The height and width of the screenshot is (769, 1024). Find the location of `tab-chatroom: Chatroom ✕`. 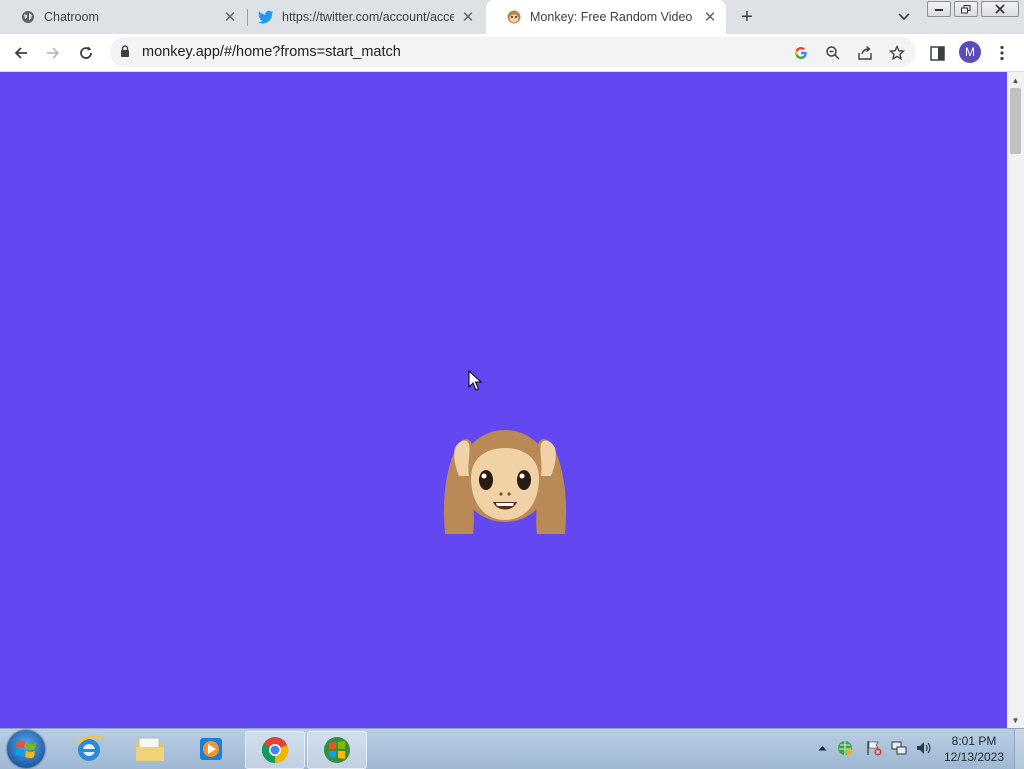

tab-chatroom: Chatroom ✕ is located at coordinates (123, 17).